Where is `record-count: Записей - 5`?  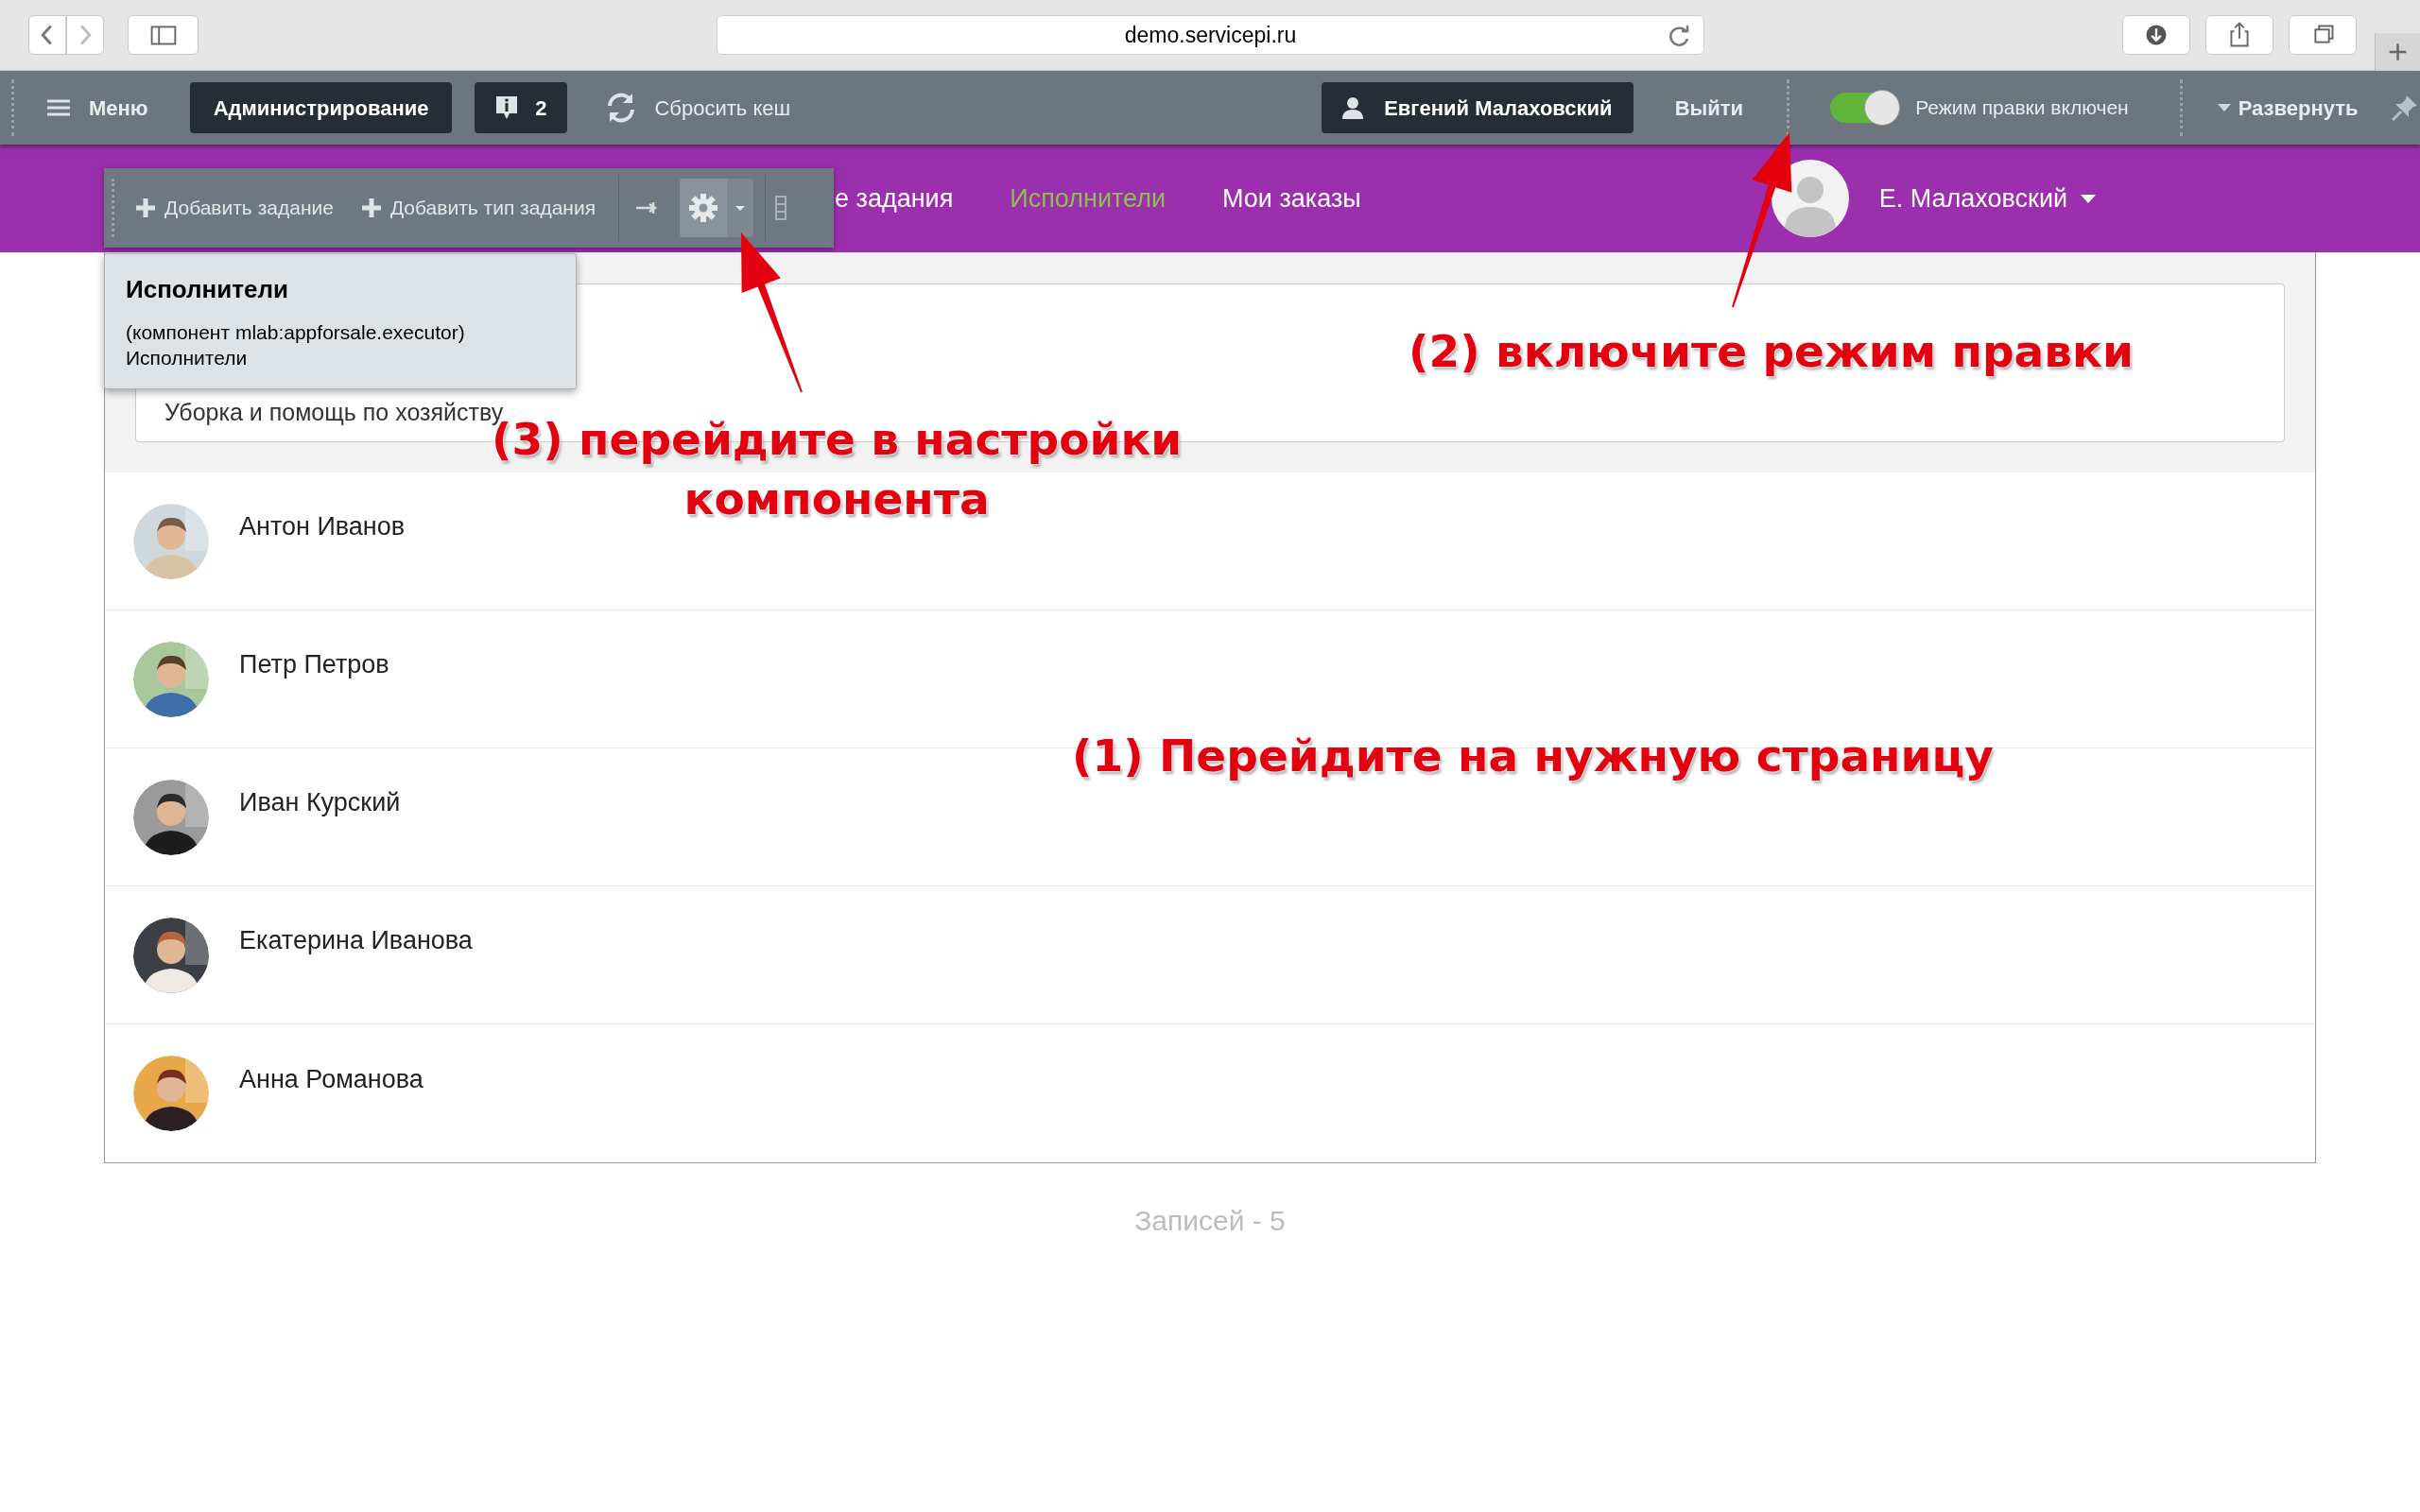
record-count: Записей - 5 is located at coordinates (1210, 1220).